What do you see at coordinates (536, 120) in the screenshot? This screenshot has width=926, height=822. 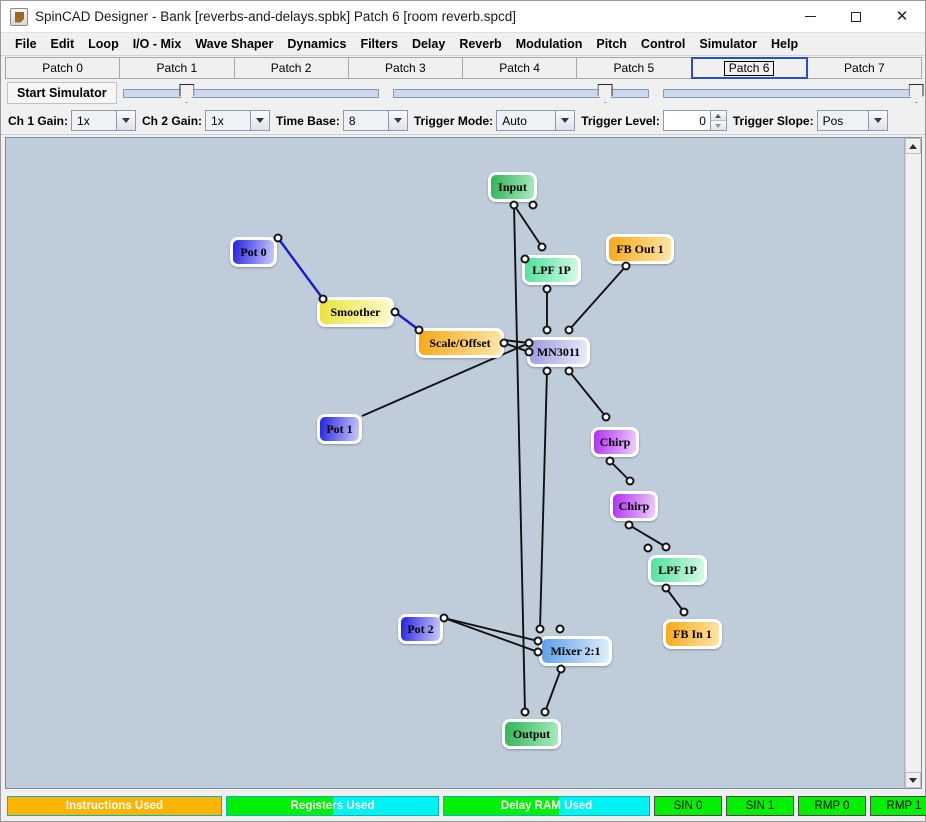 I see `trigger-mode-select: Auto` at bounding box center [536, 120].